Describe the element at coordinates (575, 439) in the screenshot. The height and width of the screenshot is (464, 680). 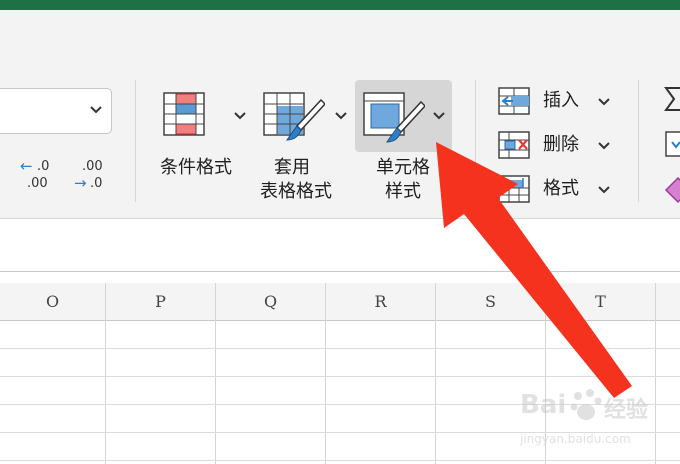
I see `watermark-url: jingyan.baidu.com` at that location.